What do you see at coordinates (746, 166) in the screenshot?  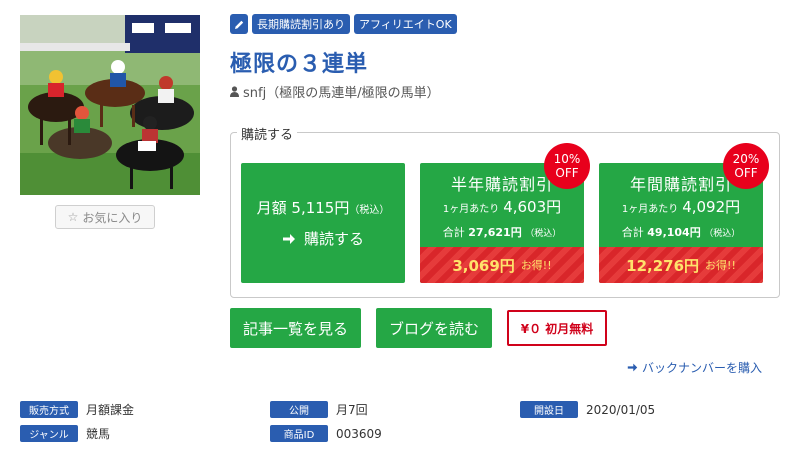 I see `discount-badge: 20% OFF` at bounding box center [746, 166].